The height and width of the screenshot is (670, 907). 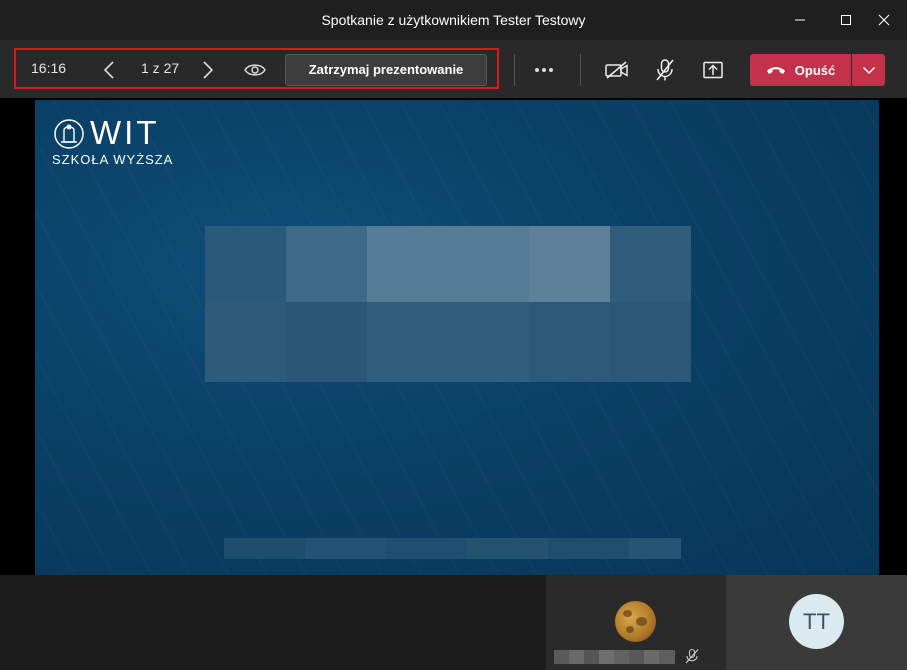 I want to click on minimize-icon, so click(x=800, y=20).